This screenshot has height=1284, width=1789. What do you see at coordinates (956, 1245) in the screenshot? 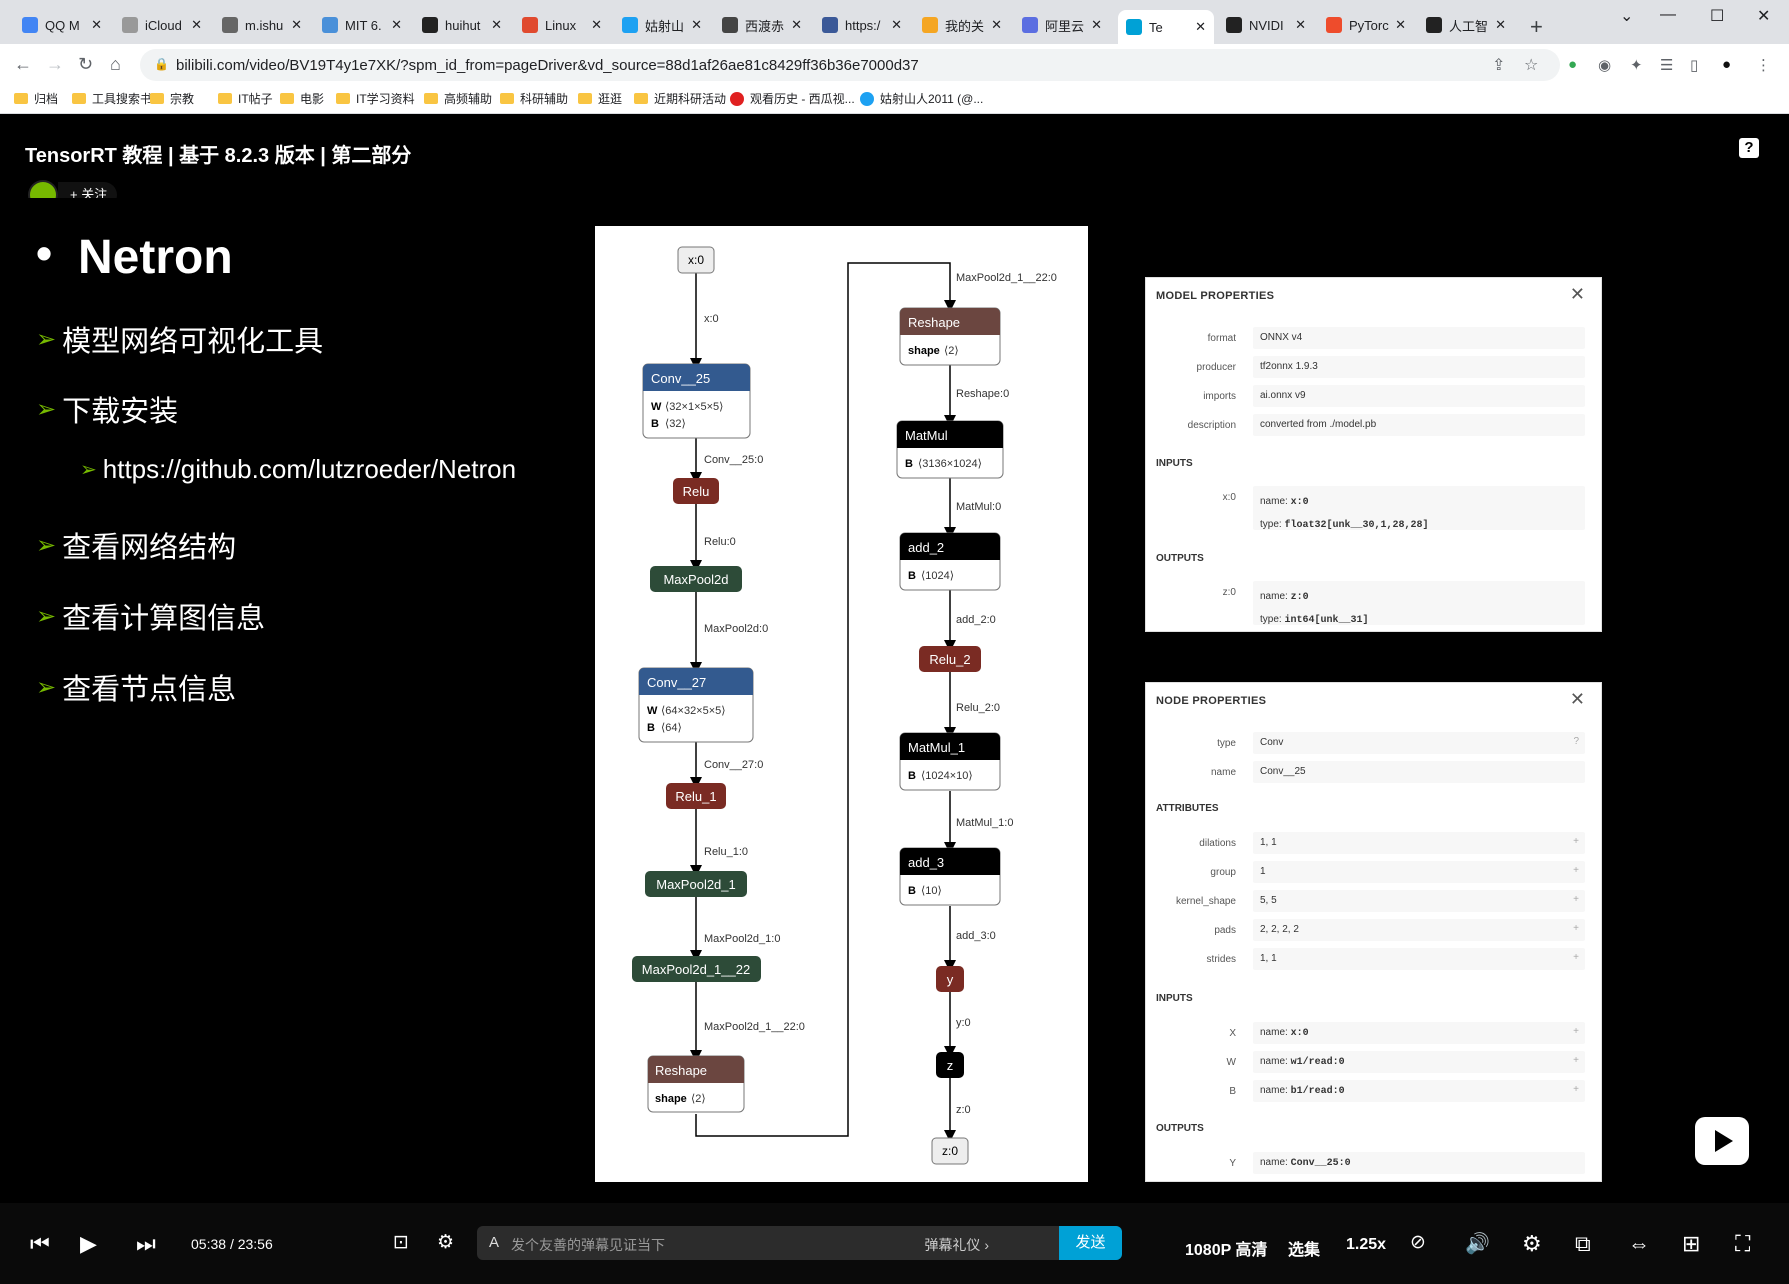
I see `danmaku-etiquette-link: 弹幕礼仪 ›` at bounding box center [956, 1245].